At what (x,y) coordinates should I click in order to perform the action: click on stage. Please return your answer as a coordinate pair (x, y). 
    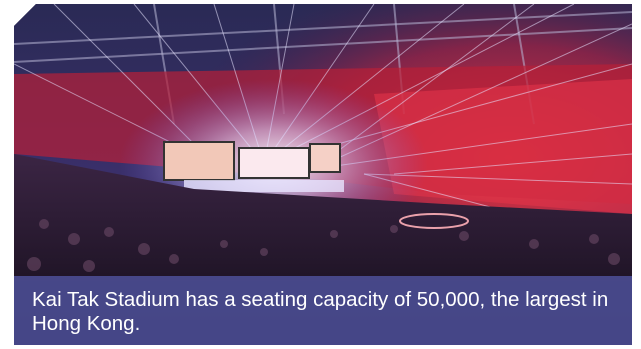
    Looking at the image, I should click on (253, 166).